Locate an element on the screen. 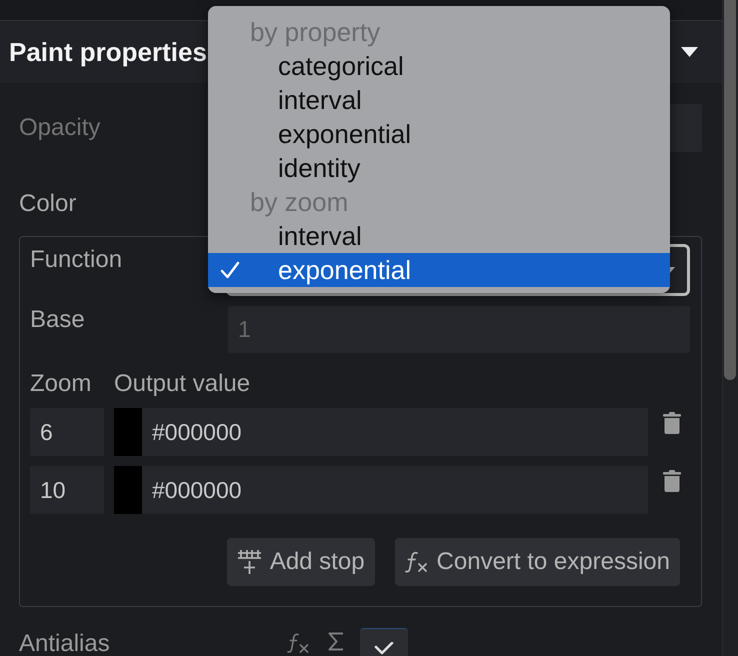  comb-plus-icon is located at coordinates (249, 562).